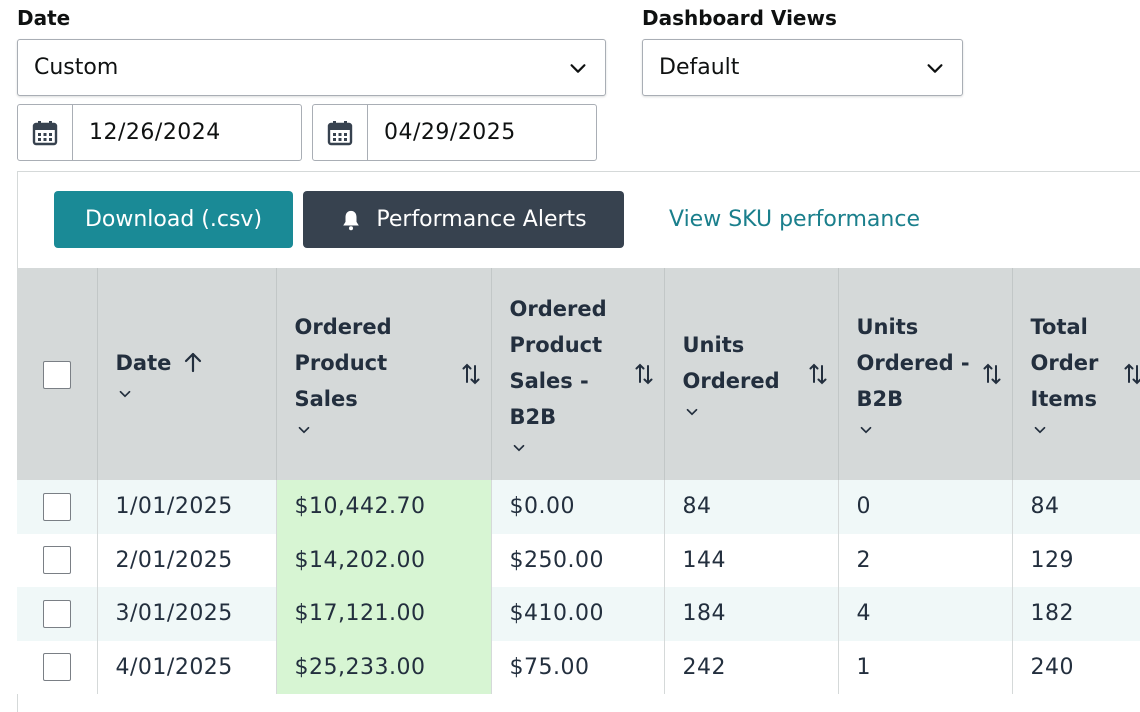 This screenshot has height=712, width=1140. What do you see at coordinates (1064, 363) in the screenshot?
I see `column-header-total-order-items-label: Total Order Items` at bounding box center [1064, 363].